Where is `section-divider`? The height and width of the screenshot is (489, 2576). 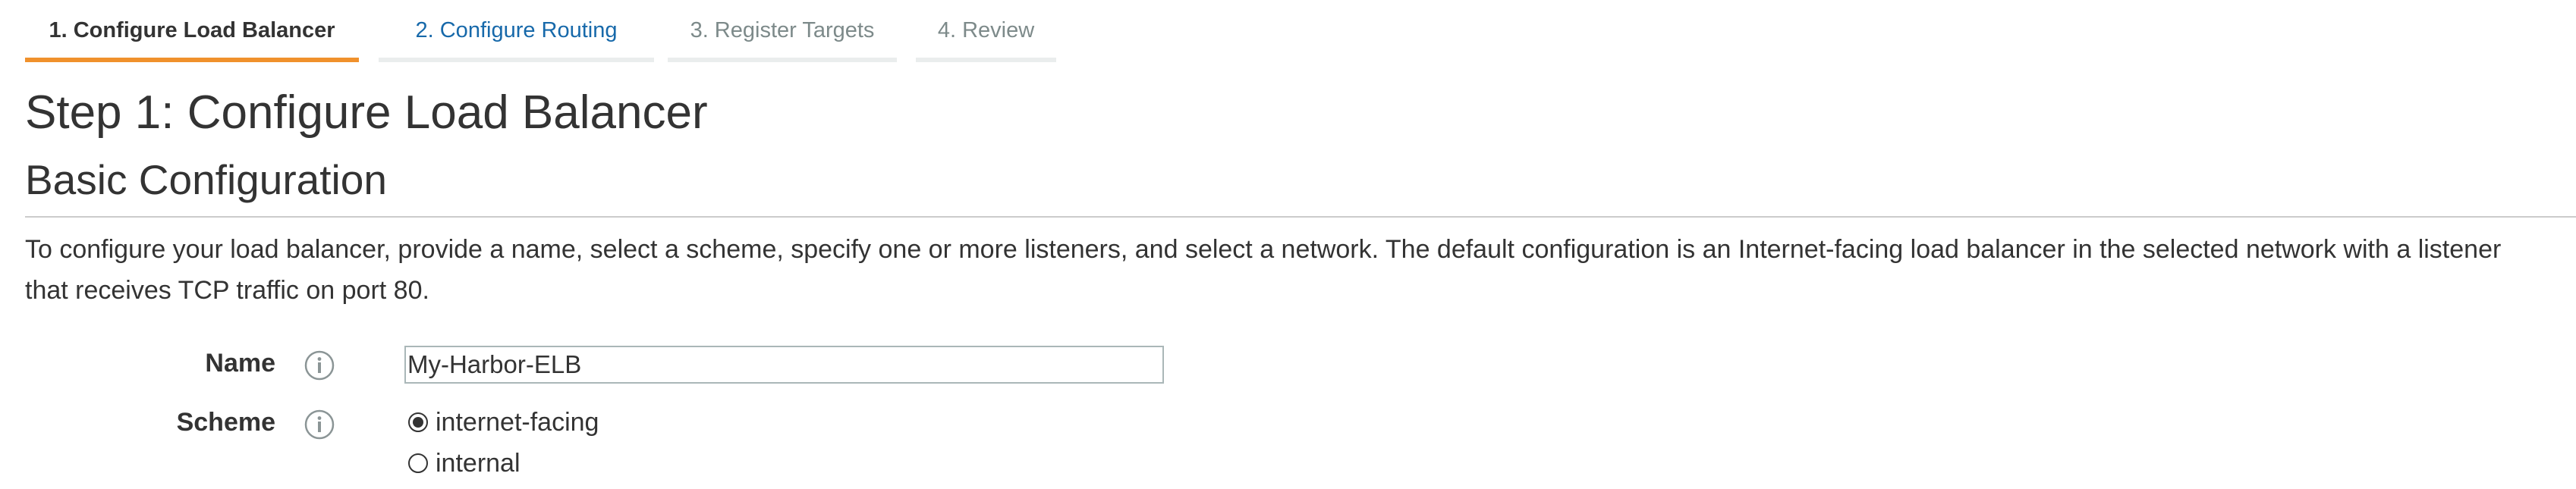
section-divider is located at coordinates (1300, 217).